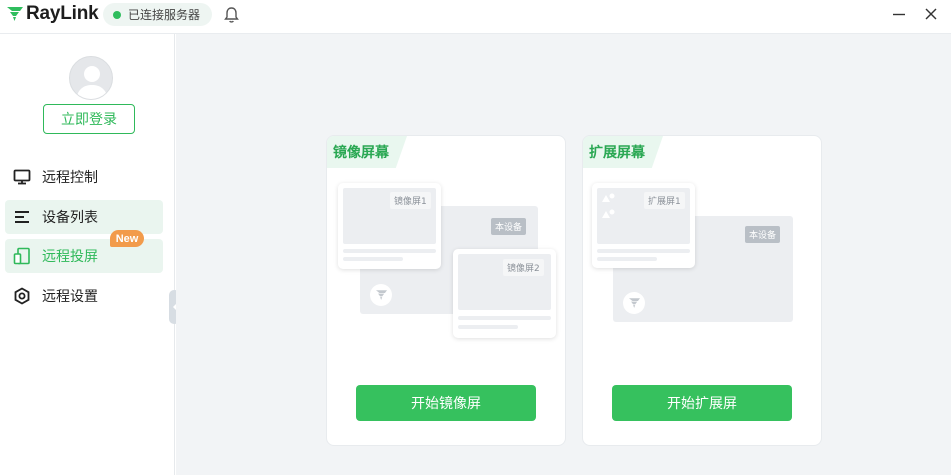  I want to click on sidebar-item-label: 远程设置, so click(70, 297).